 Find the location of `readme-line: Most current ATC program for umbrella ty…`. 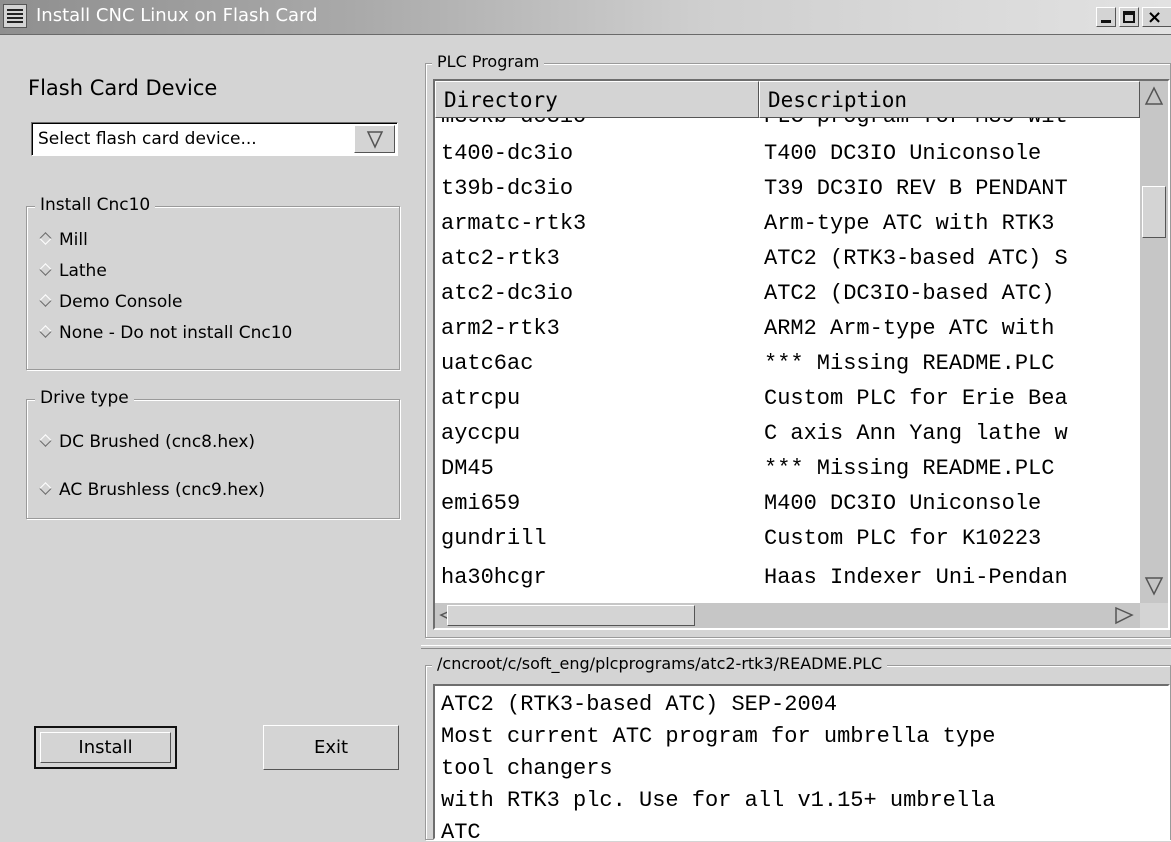

readme-line: Most current ATC program for umbrella ty… is located at coordinates (718, 736).